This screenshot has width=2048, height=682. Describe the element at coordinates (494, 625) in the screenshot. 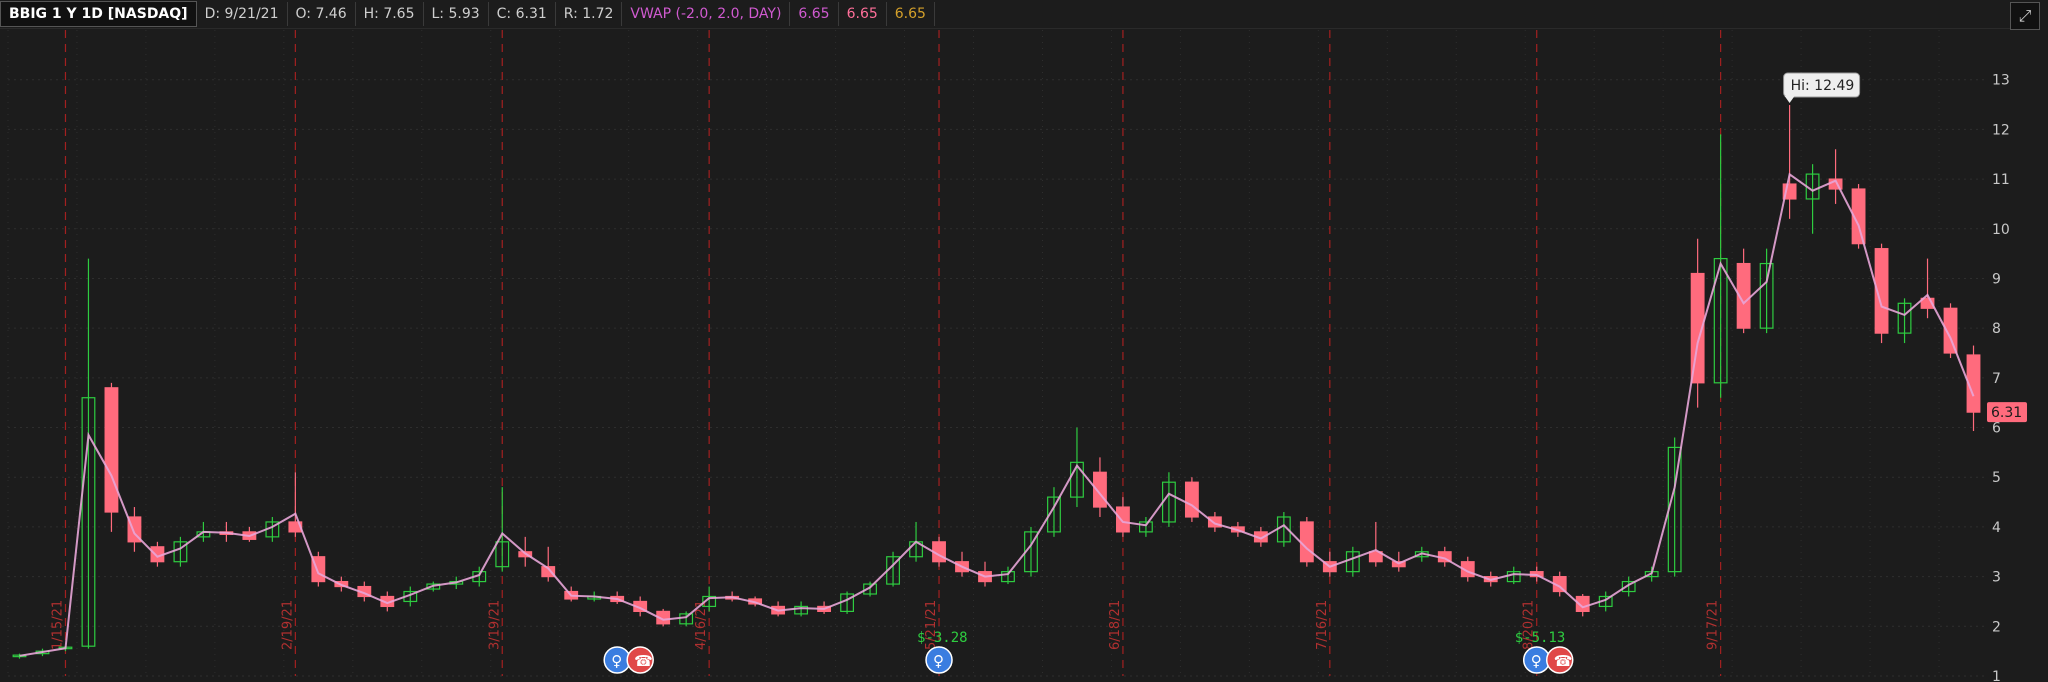

I see `x-tick-label: 3/19/21` at that location.